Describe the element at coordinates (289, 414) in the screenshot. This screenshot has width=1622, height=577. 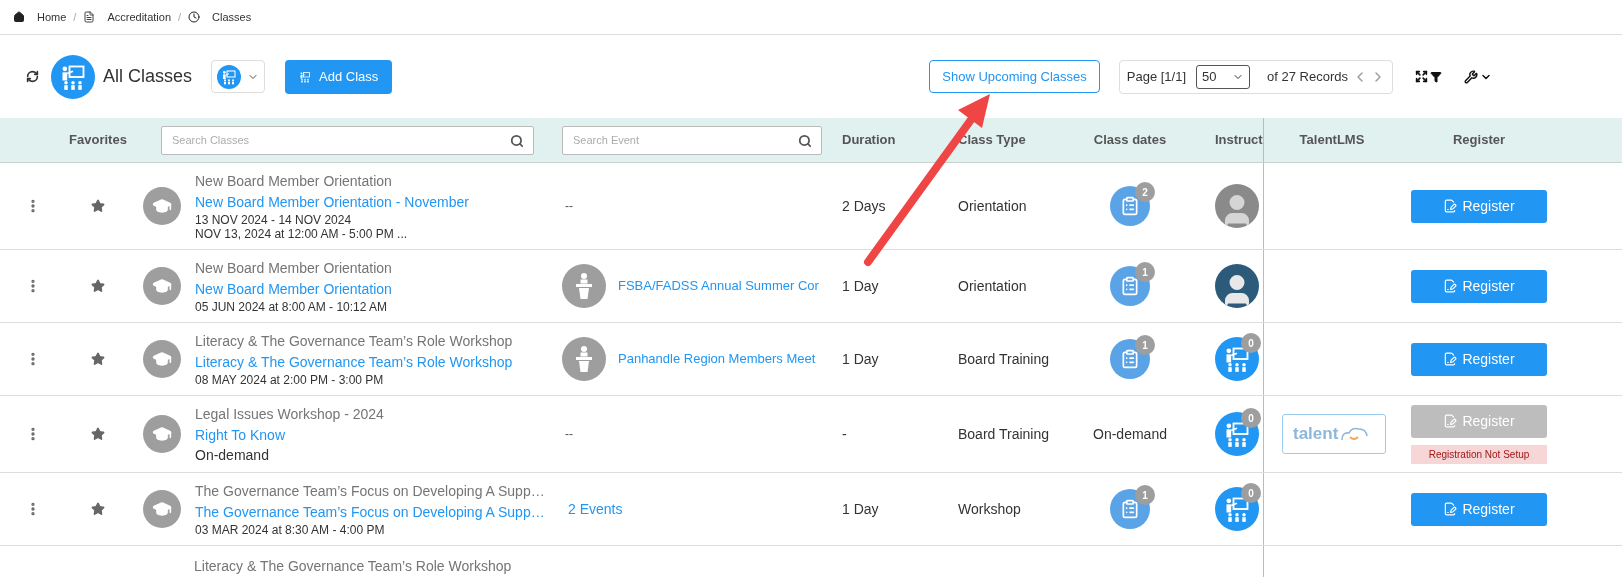
I see `class-category: Legal Issues Workshop - 2024` at that location.